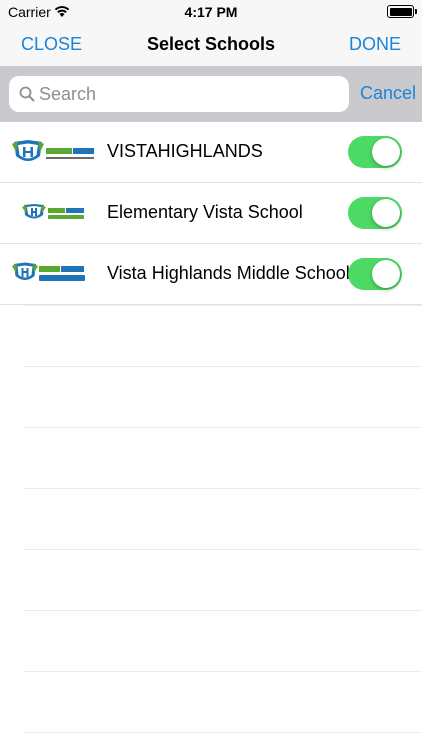  I want to click on battery-icon, so click(402, 11).